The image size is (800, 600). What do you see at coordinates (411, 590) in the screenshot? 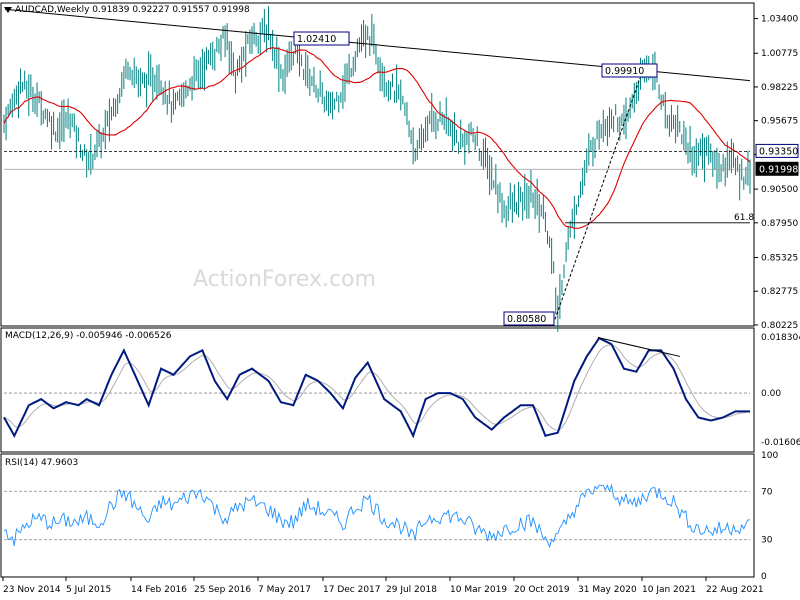
I see `x-tick-label: 29 Jul 2018` at bounding box center [411, 590].